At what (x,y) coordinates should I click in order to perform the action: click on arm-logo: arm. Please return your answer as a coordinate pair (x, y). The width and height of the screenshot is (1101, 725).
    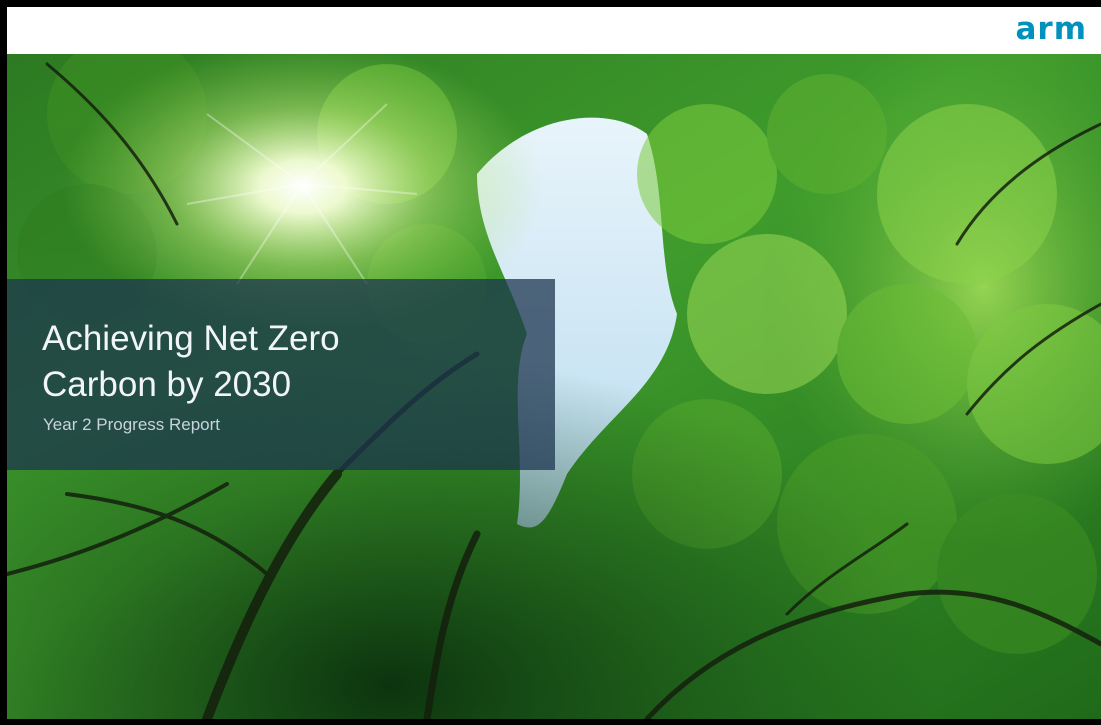
    Looking at the image, I should click on (1051, 29).